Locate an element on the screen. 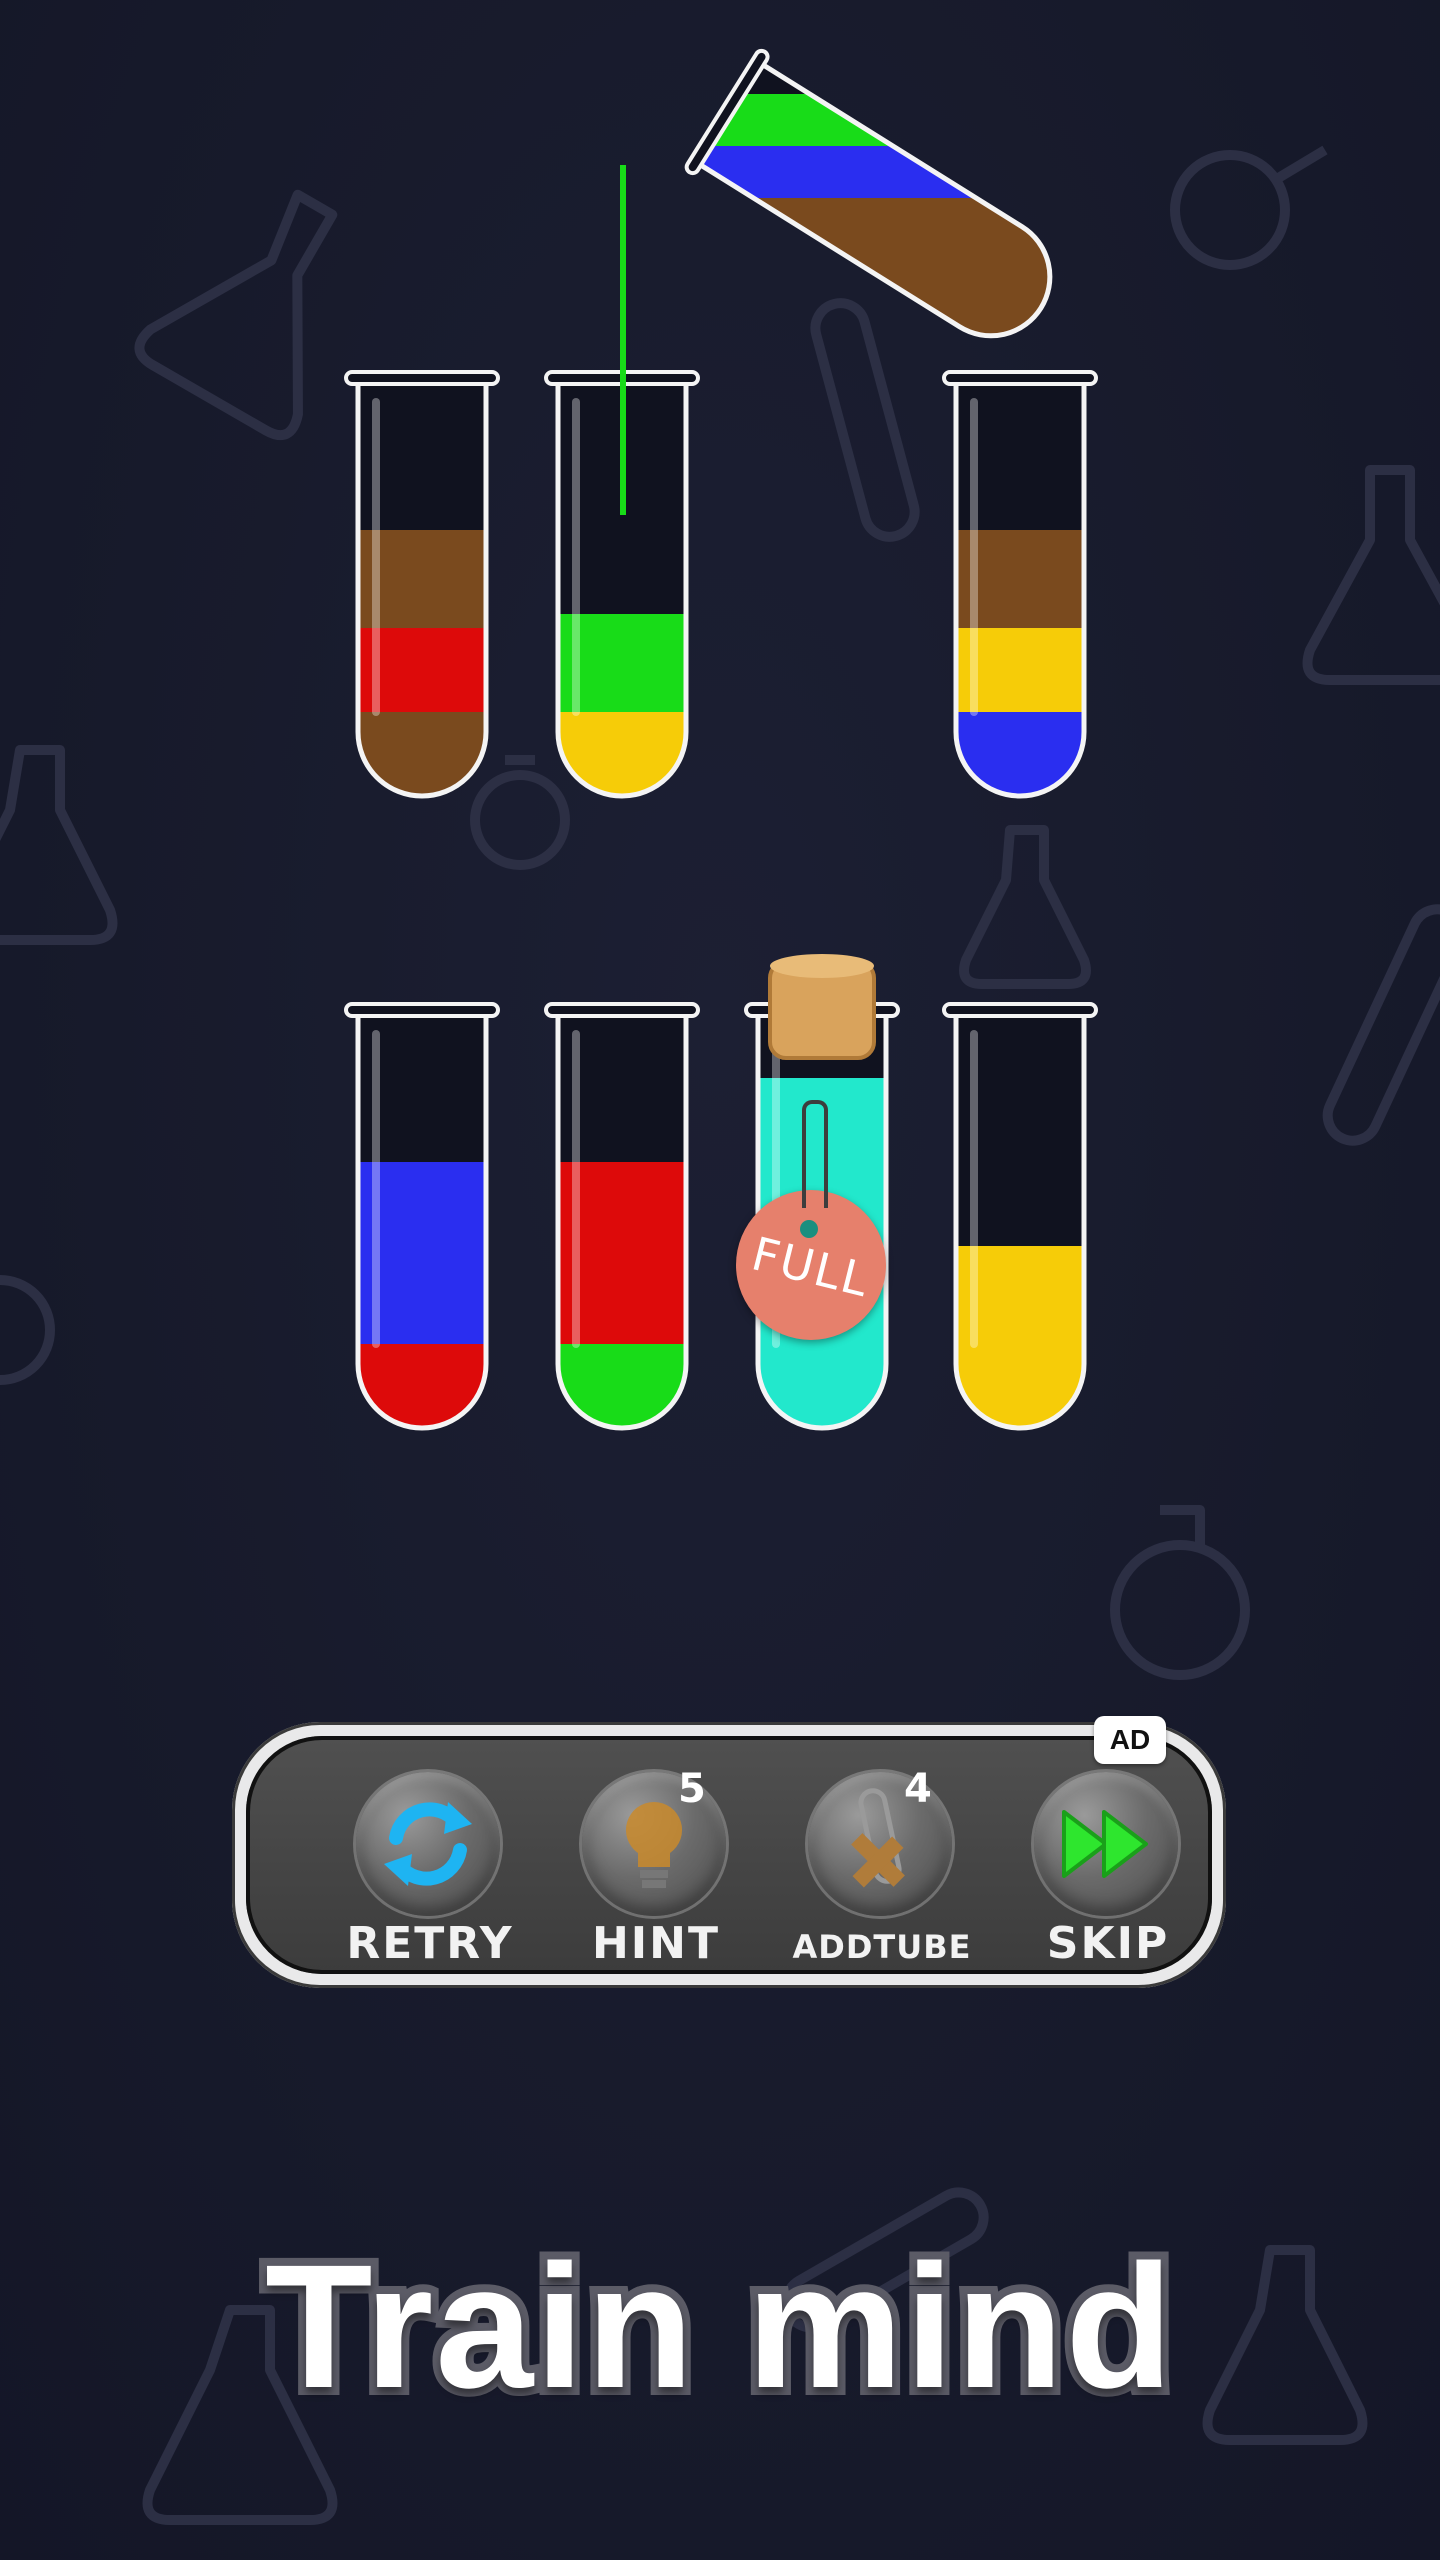 The height and width of the screenshot is (2560, 1440). hint-count: 5 is located at coordinates (692, 1789).